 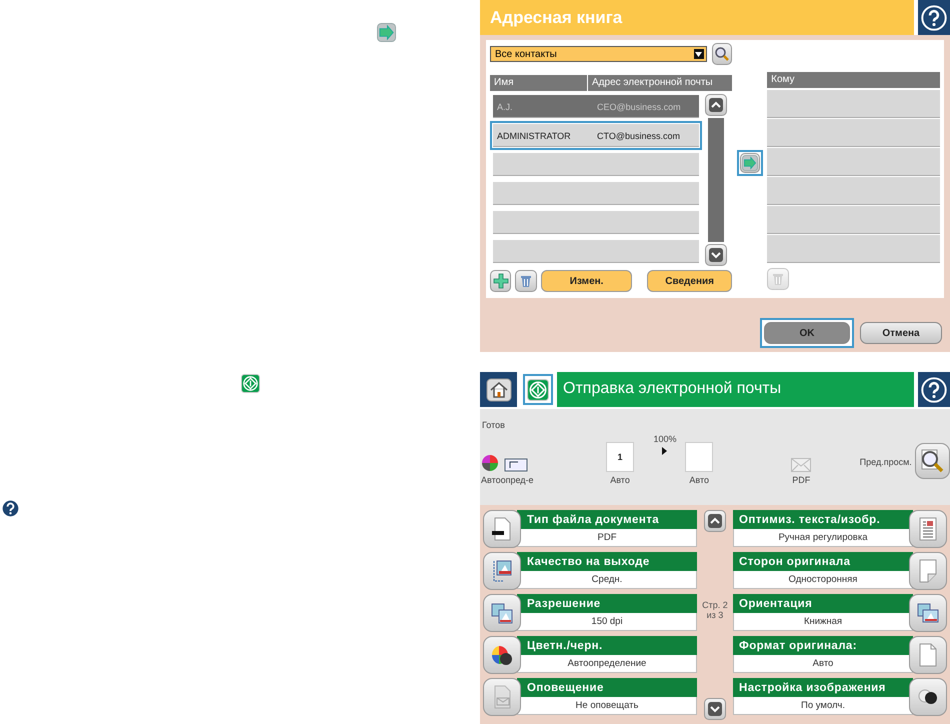 I want to click on preview-button, so click(x=932, y=461).